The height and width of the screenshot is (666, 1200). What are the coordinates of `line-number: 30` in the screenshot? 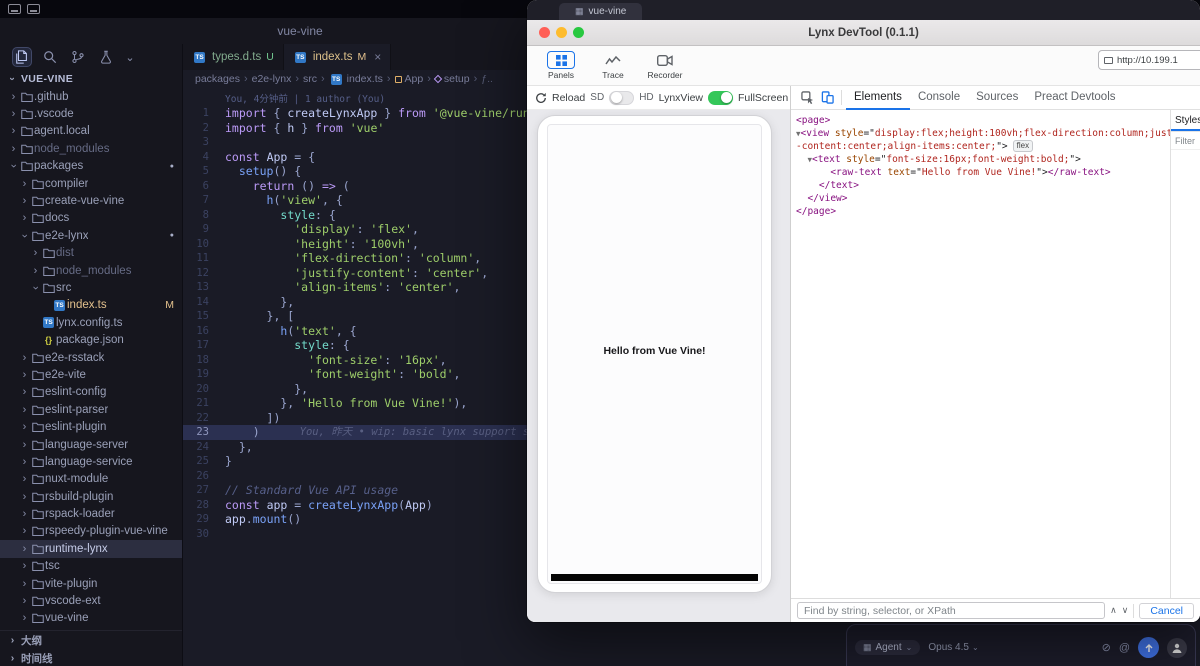 It's located at (196, 534).